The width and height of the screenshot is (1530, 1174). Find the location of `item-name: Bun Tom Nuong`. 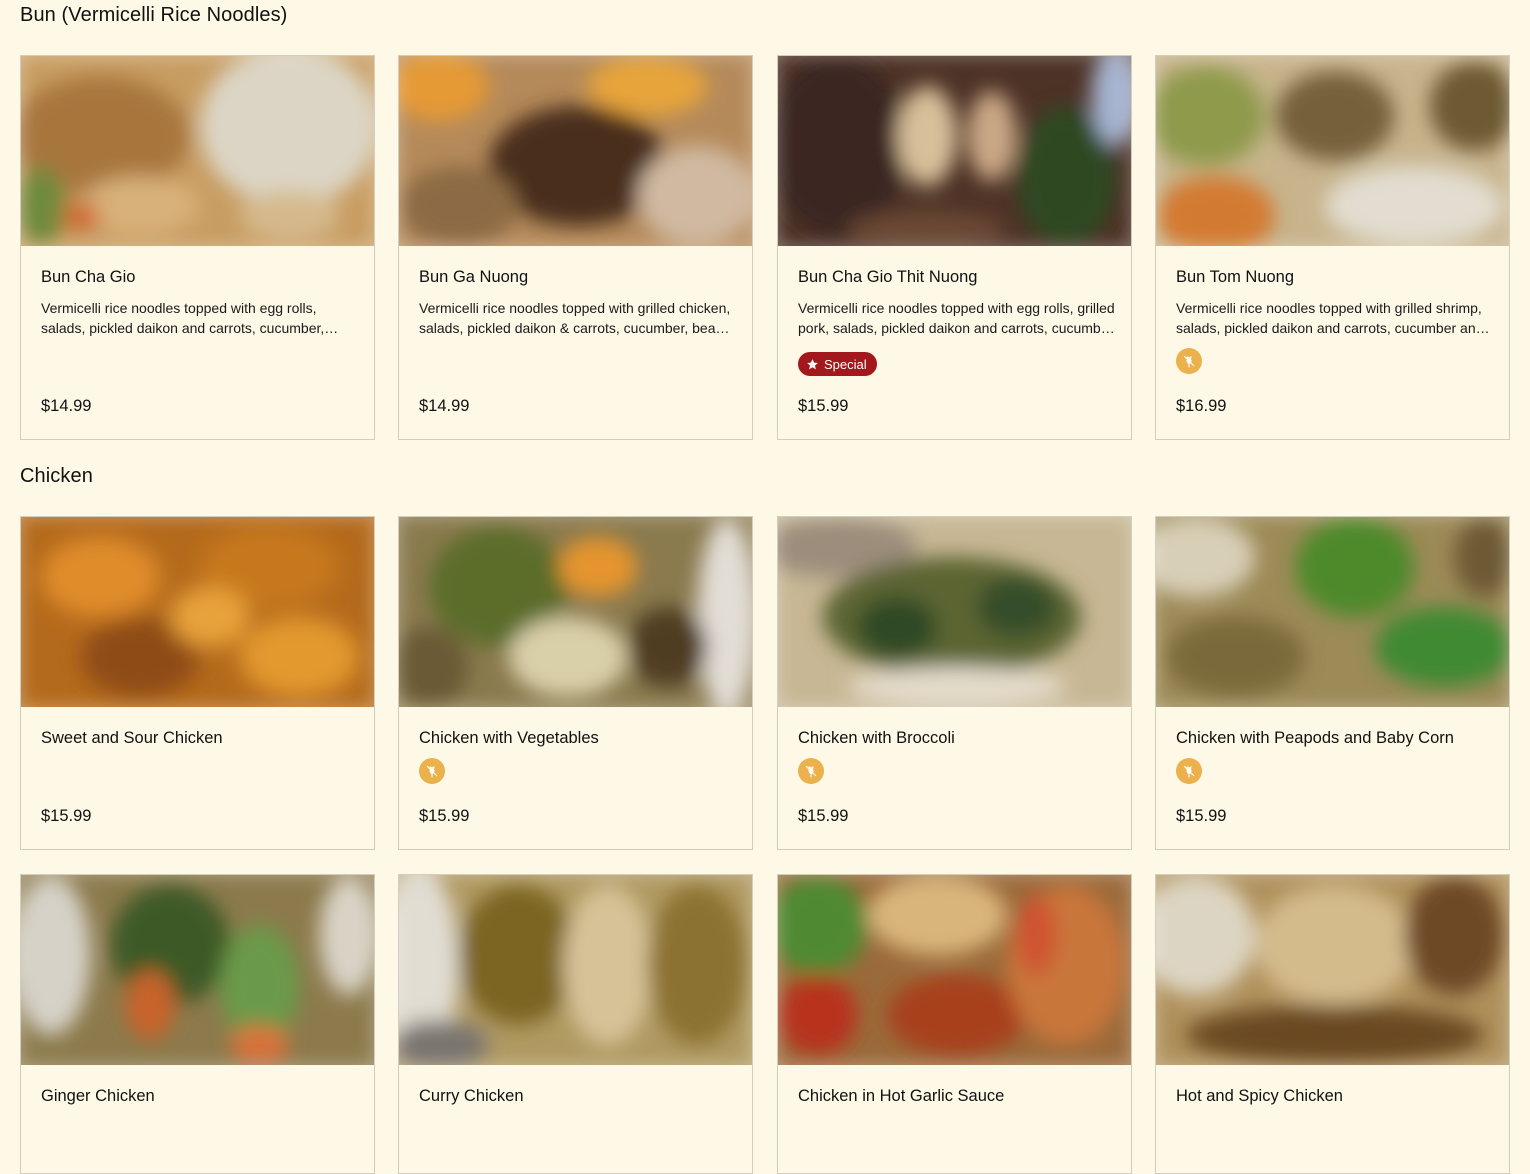

item-name: Bun Tom Nuong is located at coordinates (1235, 277).